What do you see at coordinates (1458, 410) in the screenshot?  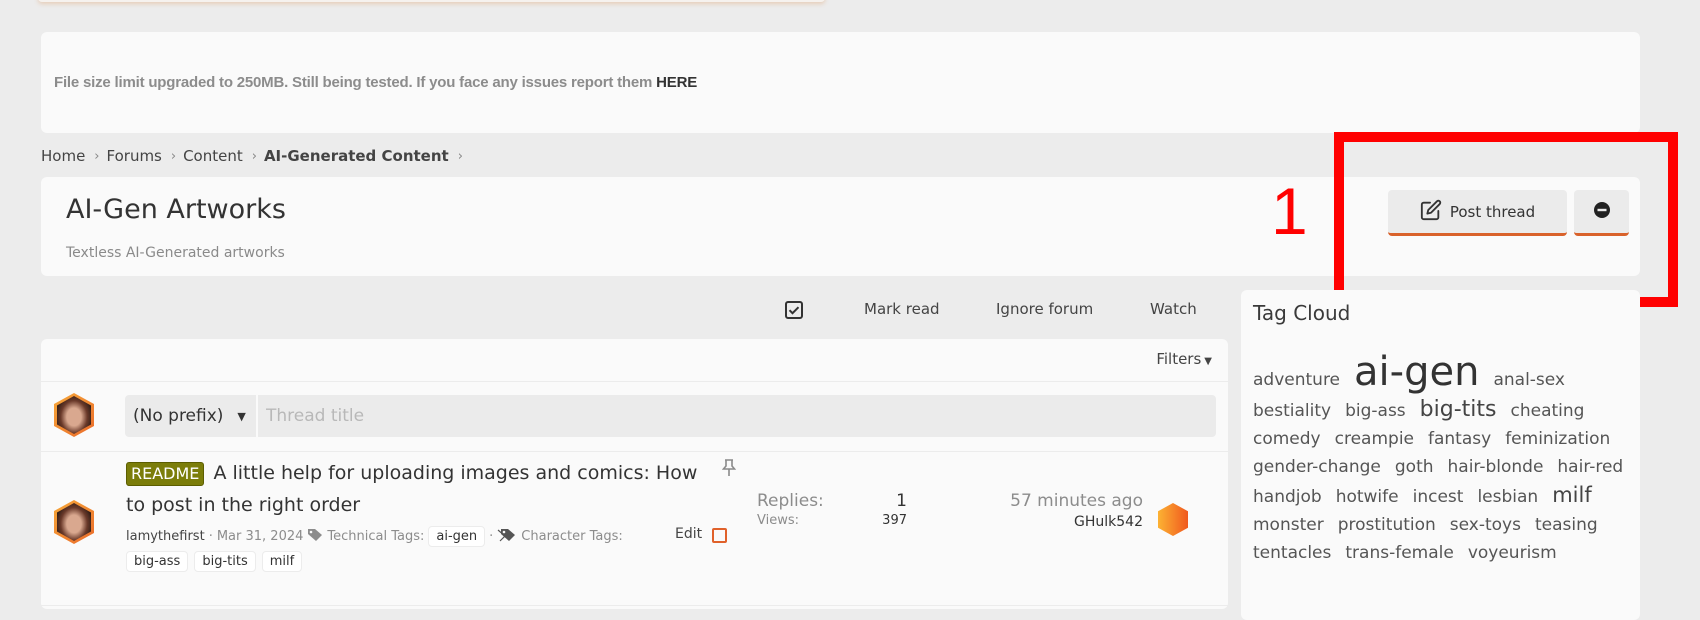 I see `tag-cloud-item: big-tits` at bounding box center [1458, 410].